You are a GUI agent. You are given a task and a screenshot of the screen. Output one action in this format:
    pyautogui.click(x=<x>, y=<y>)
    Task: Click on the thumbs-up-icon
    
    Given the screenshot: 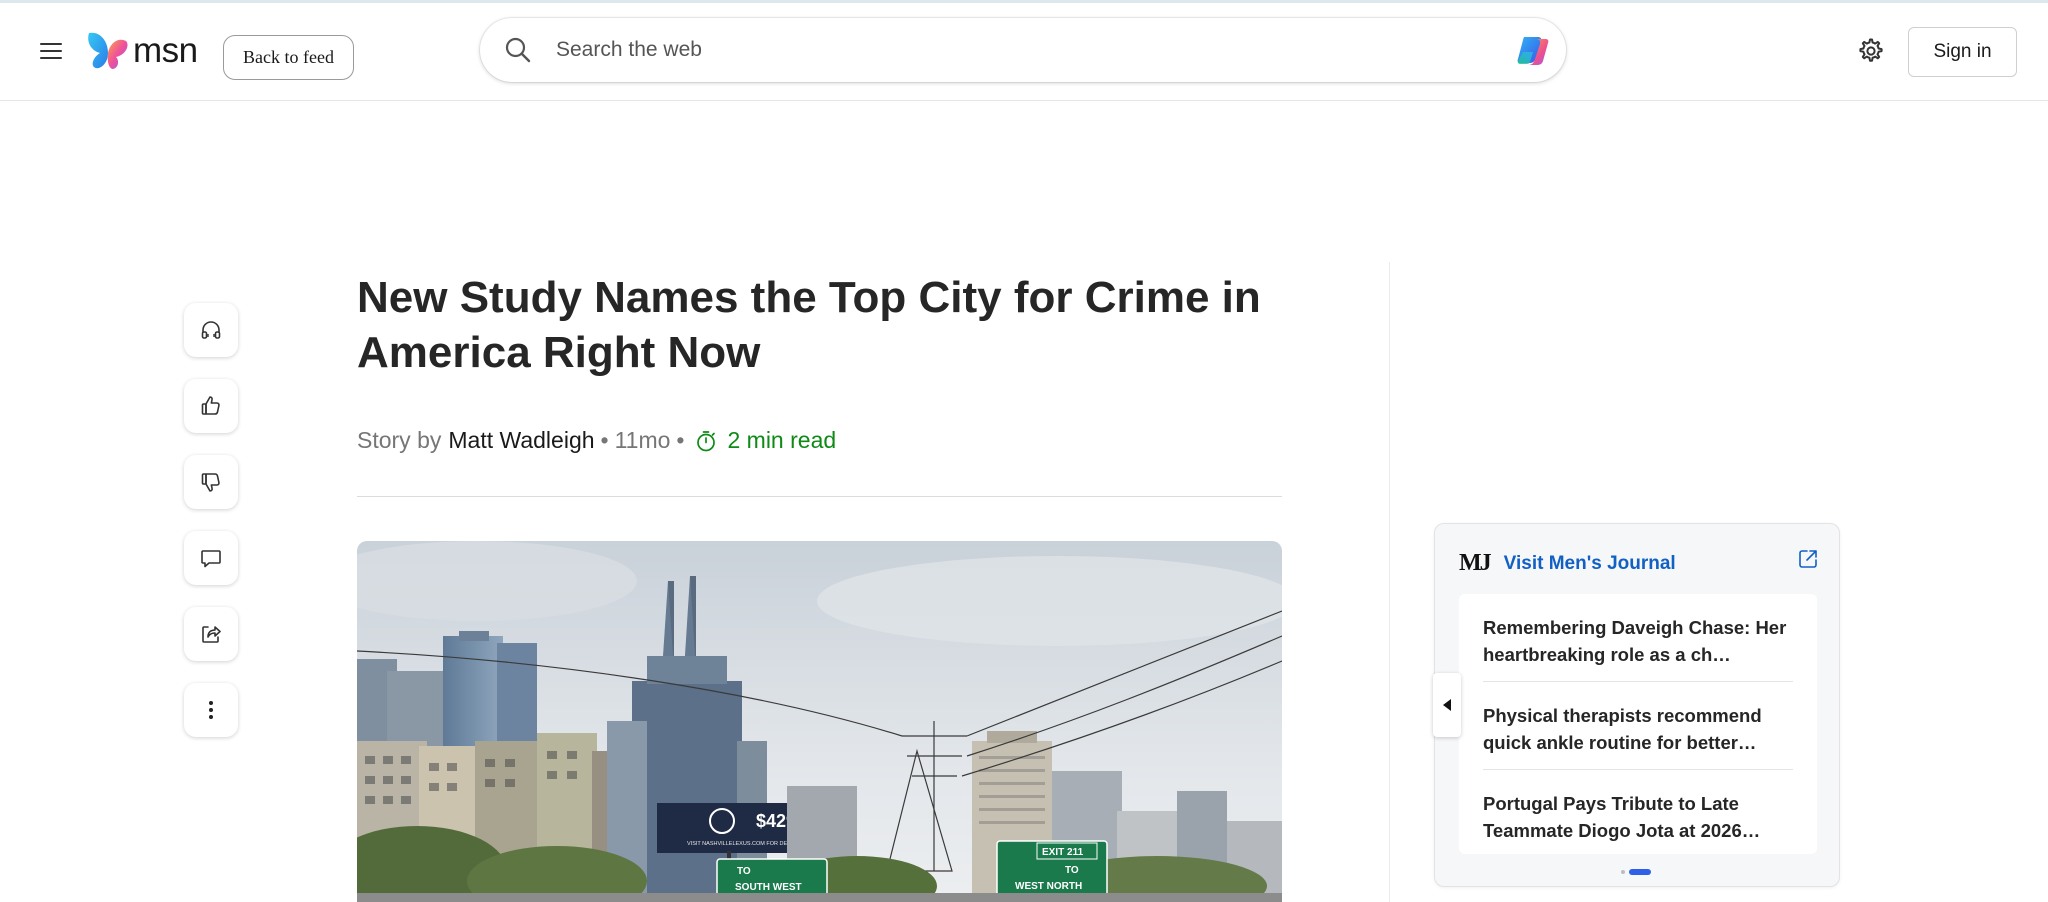 What is the action you would take?
    pyautogui.click(x=210, y=405)
    